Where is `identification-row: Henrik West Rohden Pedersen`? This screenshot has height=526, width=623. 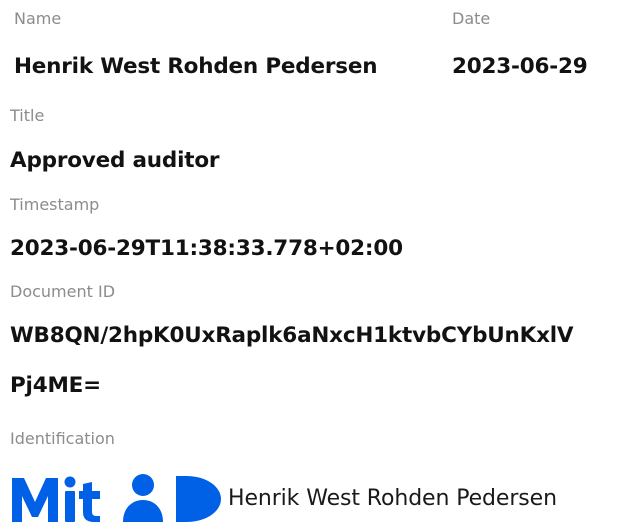 identification-row: Henrik West Rohden Pedersen is located at coordinates (283, 498).